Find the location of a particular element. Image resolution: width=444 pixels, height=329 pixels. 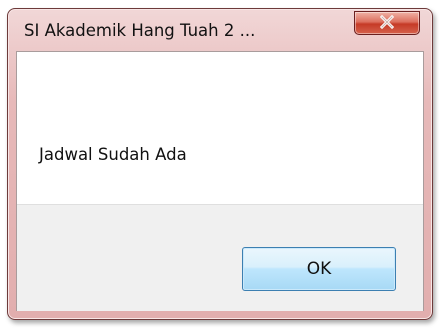

close-icon is located at coordinates (387, 22).